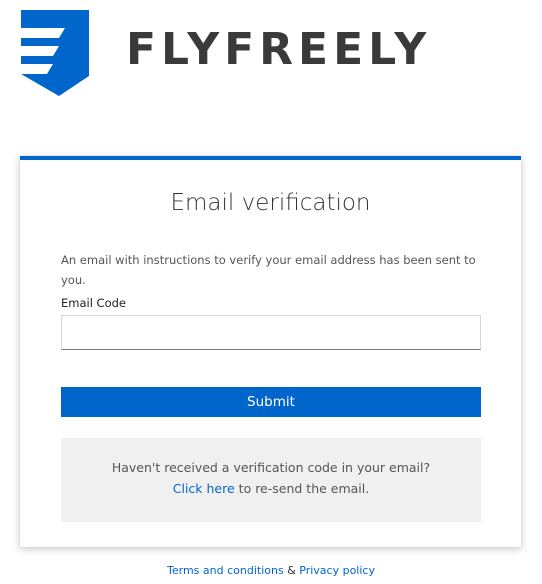 Image resolution: width=542 pixels, height=584 pixels. Describe the element at coordinates (271, 332) in the screenshot. I see `email-code-input` at that location.